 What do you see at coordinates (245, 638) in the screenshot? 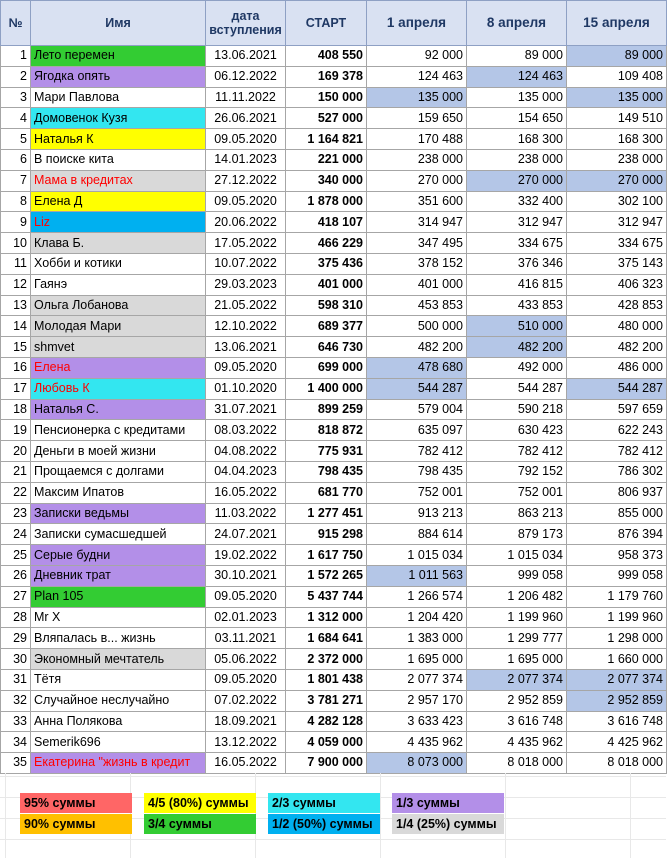
I see `join-date-cell: 03.11.2021` at bounding box center [245, 638].